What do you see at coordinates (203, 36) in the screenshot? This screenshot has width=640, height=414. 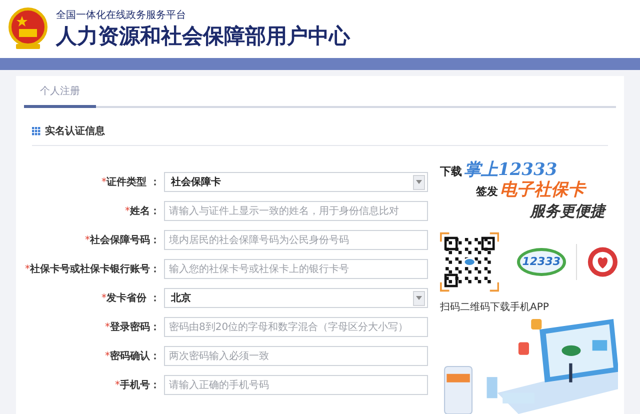 I see `site-title: 人力资源和社会保障部用户中心` at bounding box center [203, 36].